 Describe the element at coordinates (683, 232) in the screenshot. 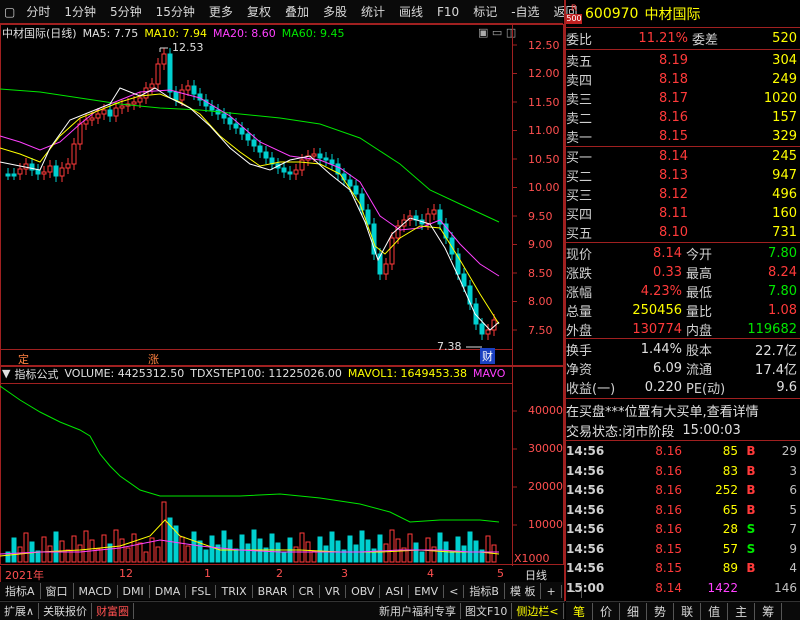

I see `bid-row: 买五 8.10 731` at that location.